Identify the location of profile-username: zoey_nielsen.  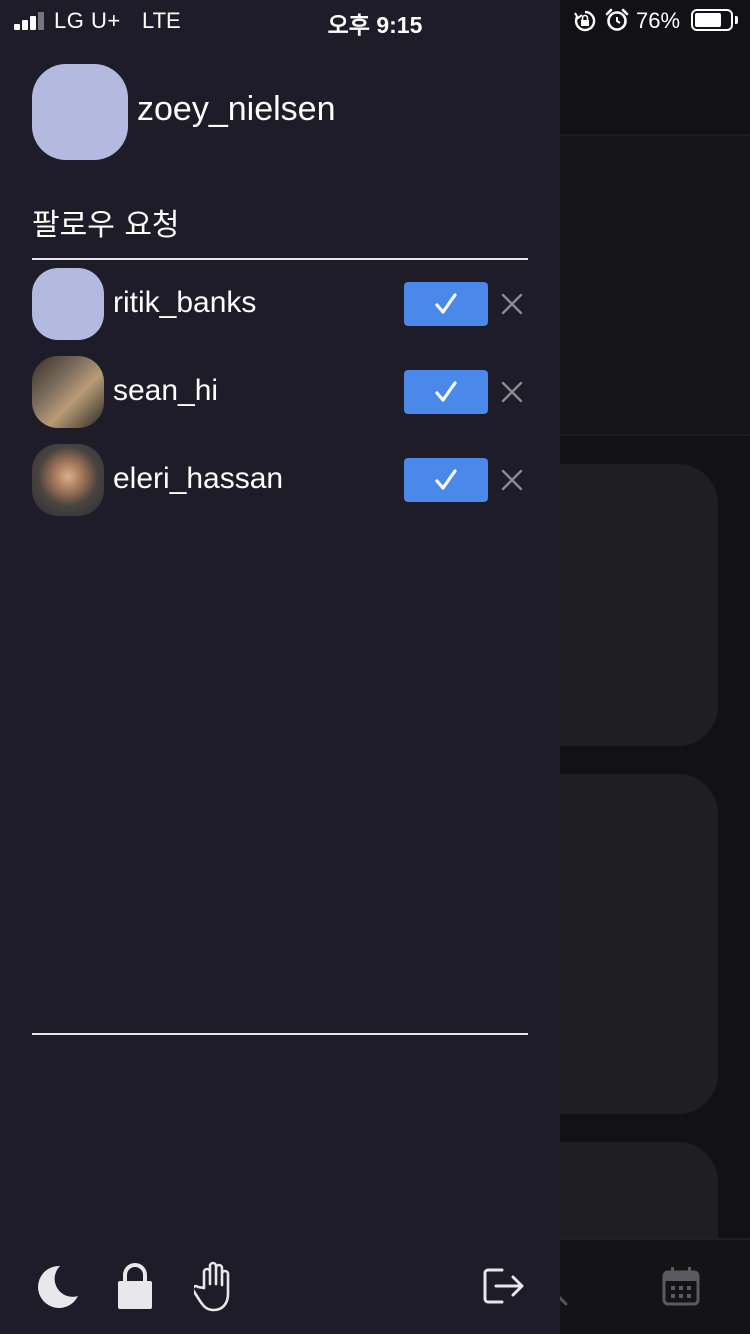
(236, 109).